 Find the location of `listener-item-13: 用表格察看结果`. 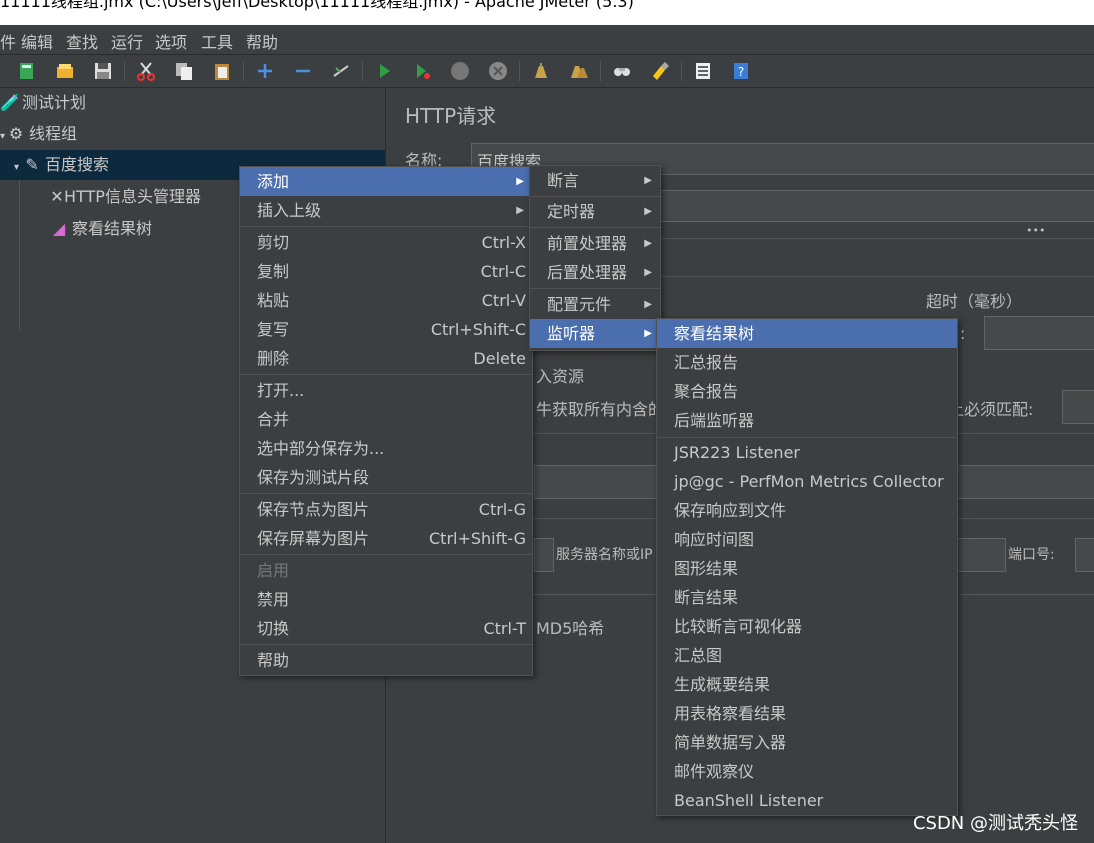

listener-item-13: 用表格察看结果 is located at coordinates (807, 713).